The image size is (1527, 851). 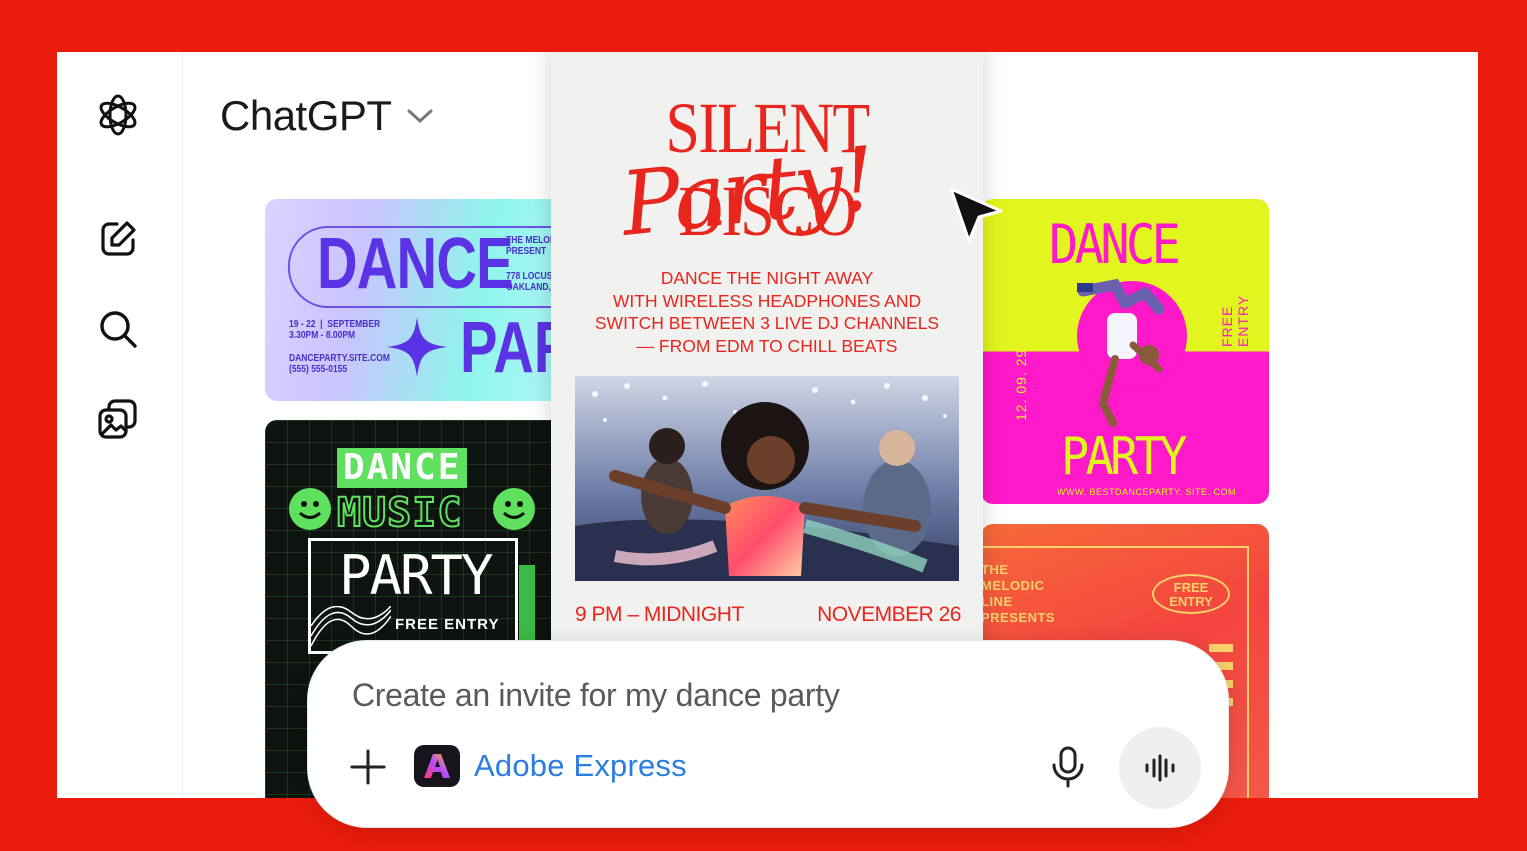 I want to click on sparkle-icon, so click(x=417, y=347).